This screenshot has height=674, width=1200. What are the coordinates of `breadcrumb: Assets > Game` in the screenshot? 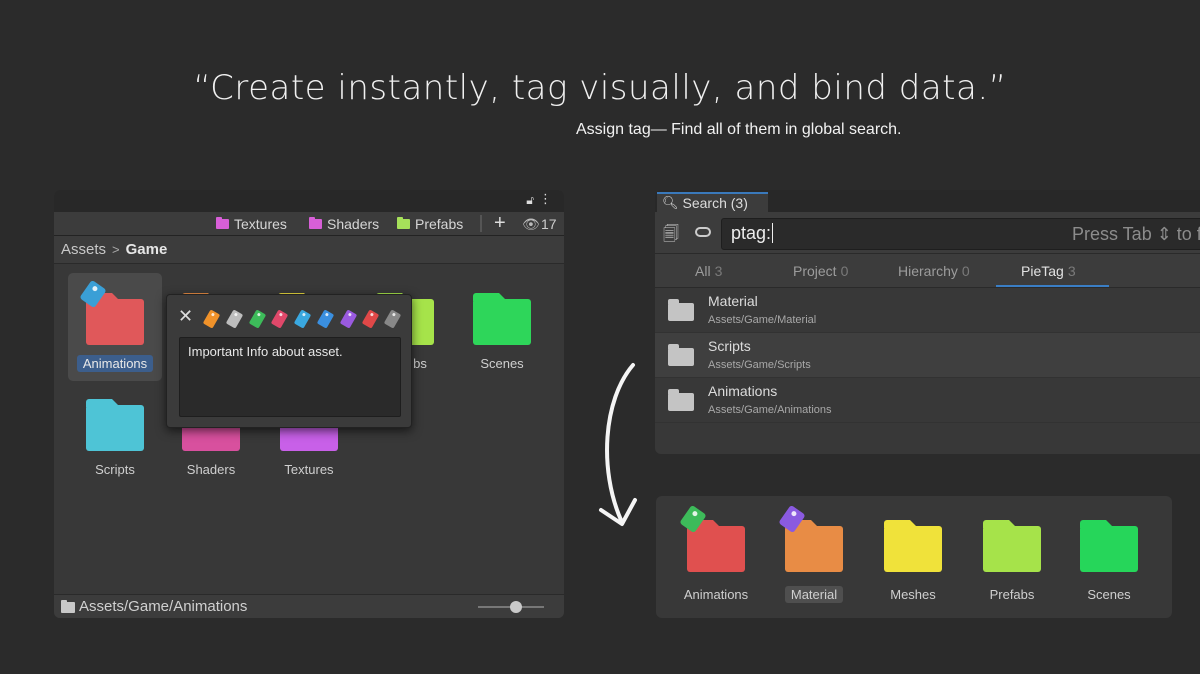 It's located at (309, 250).